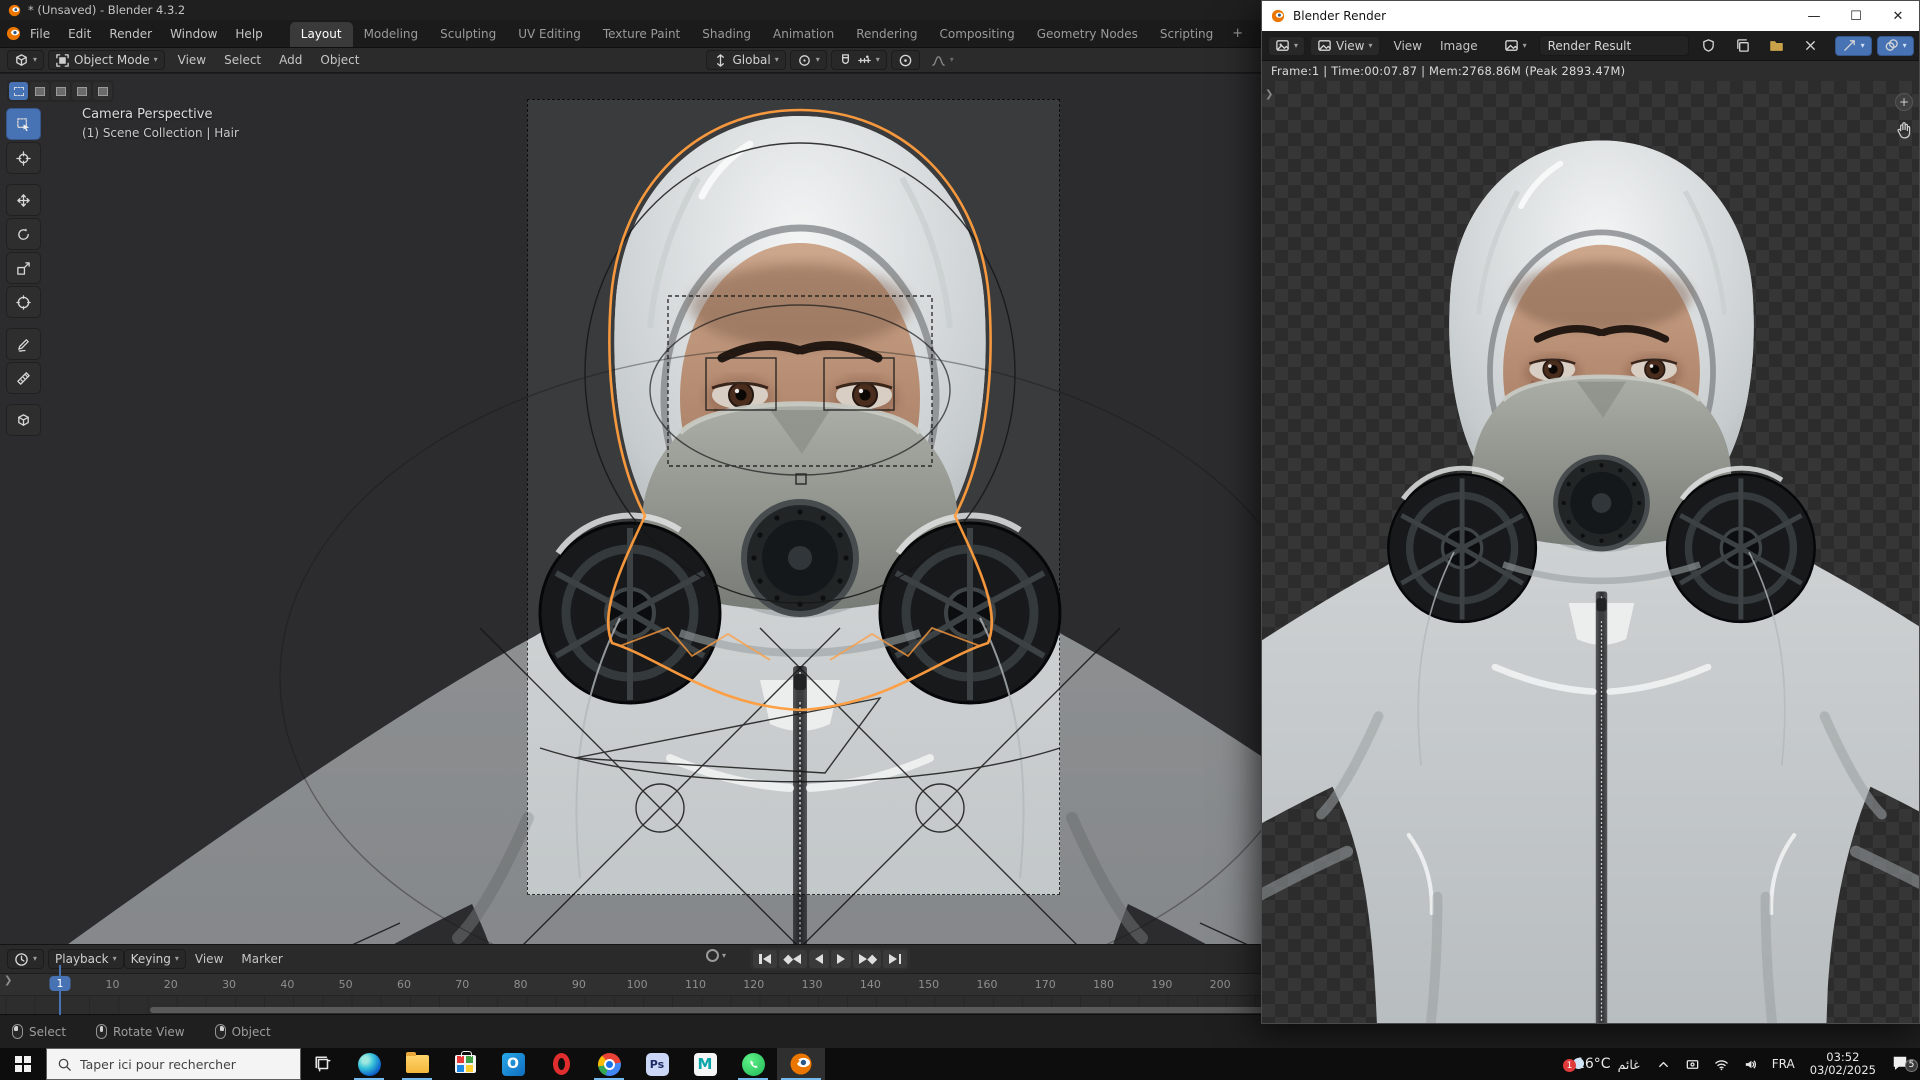 The height and width of the screenshot is (1080, 1920). I want to click on mode-dropdown: Object Mode ▾, so click(106, 60).